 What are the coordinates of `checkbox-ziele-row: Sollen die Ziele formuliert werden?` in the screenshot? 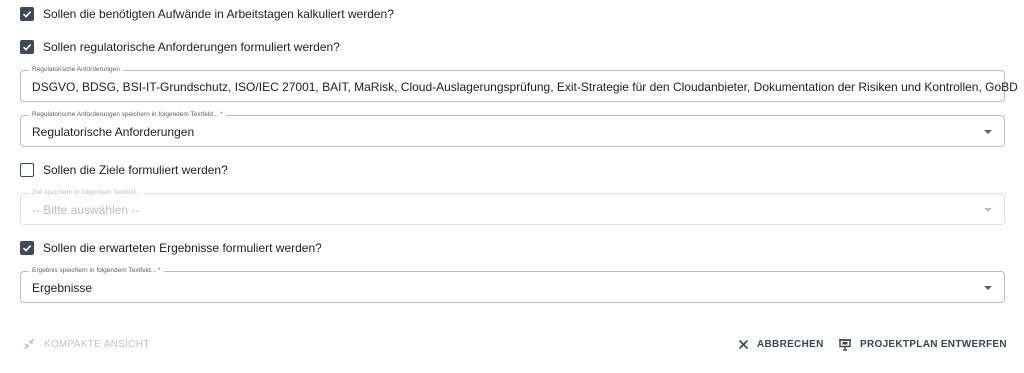 It's located at (124, 170).